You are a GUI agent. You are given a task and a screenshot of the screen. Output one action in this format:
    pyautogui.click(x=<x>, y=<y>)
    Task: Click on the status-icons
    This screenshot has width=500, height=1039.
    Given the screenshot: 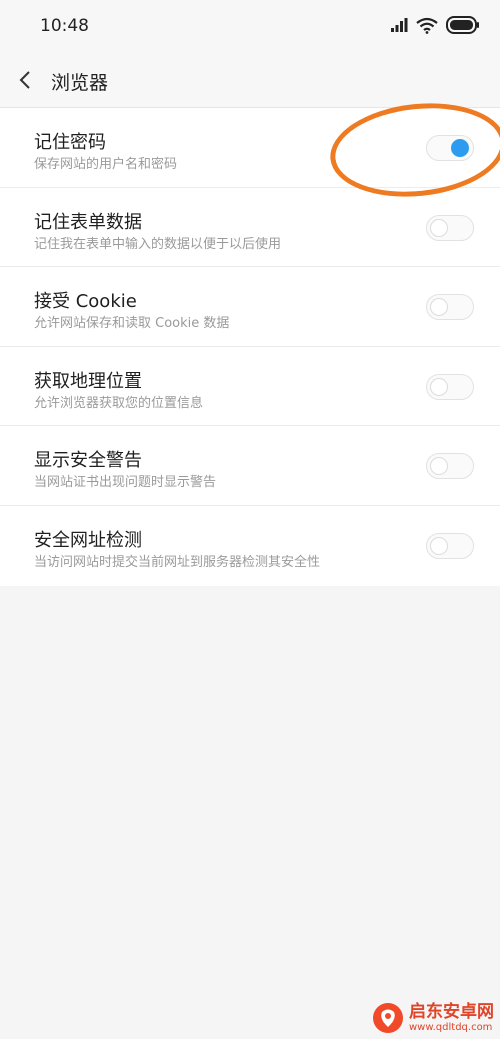 What is the action you would take?
    pyautogui.click(x=435, y=25)
    